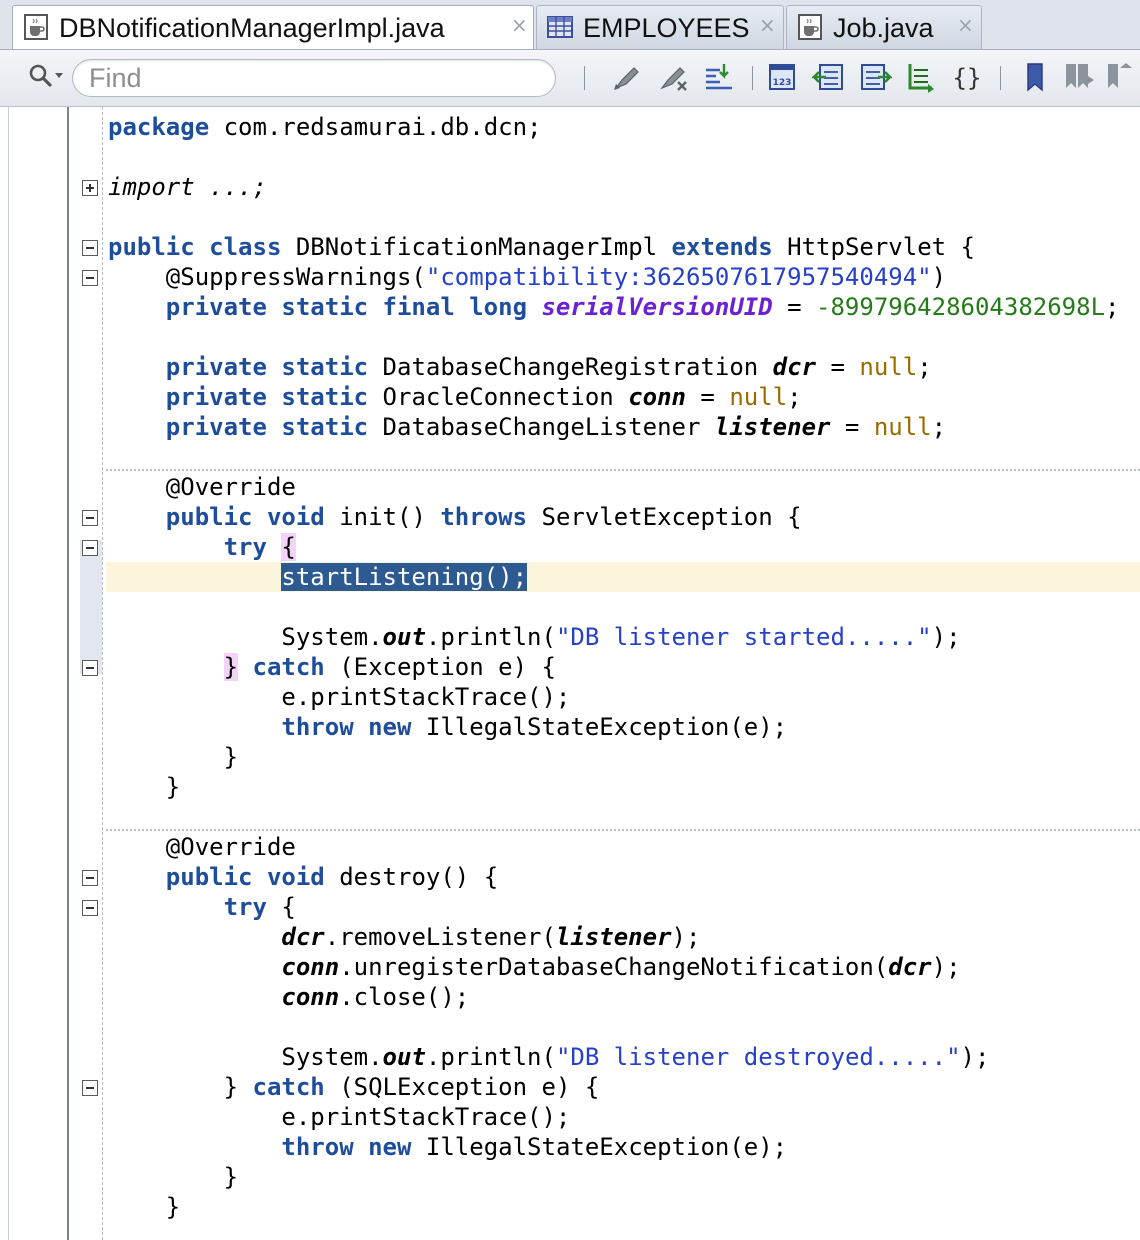  I want to click on find-input, so click(314, 78).